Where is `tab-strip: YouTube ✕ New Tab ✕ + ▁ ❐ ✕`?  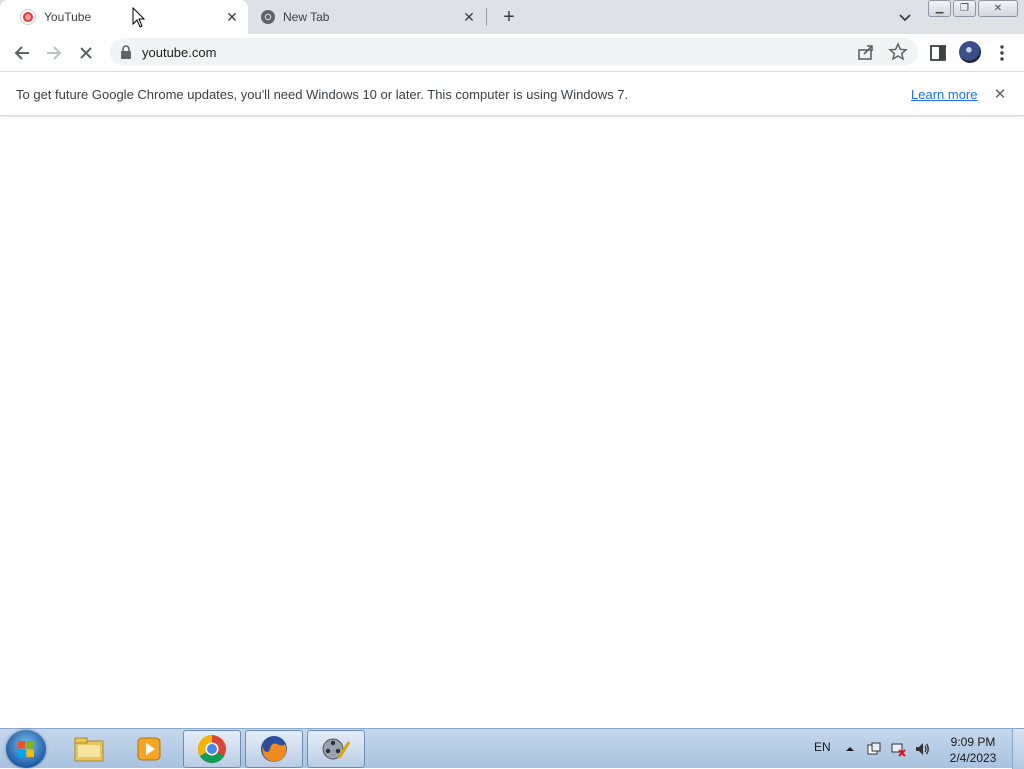
tab-strip: YouTube ✕ New Tab ✕ + ▁ ❐ ✕ is located at coordinates (512, 17).